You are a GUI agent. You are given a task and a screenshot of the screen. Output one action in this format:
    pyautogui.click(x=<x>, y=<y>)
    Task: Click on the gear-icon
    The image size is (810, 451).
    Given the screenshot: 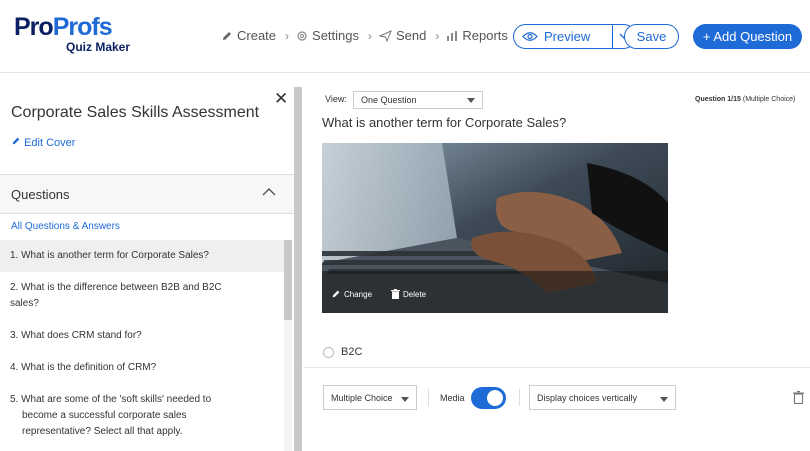 What is the action you would take?
    pyautogui.click(x=302, y=35)
    